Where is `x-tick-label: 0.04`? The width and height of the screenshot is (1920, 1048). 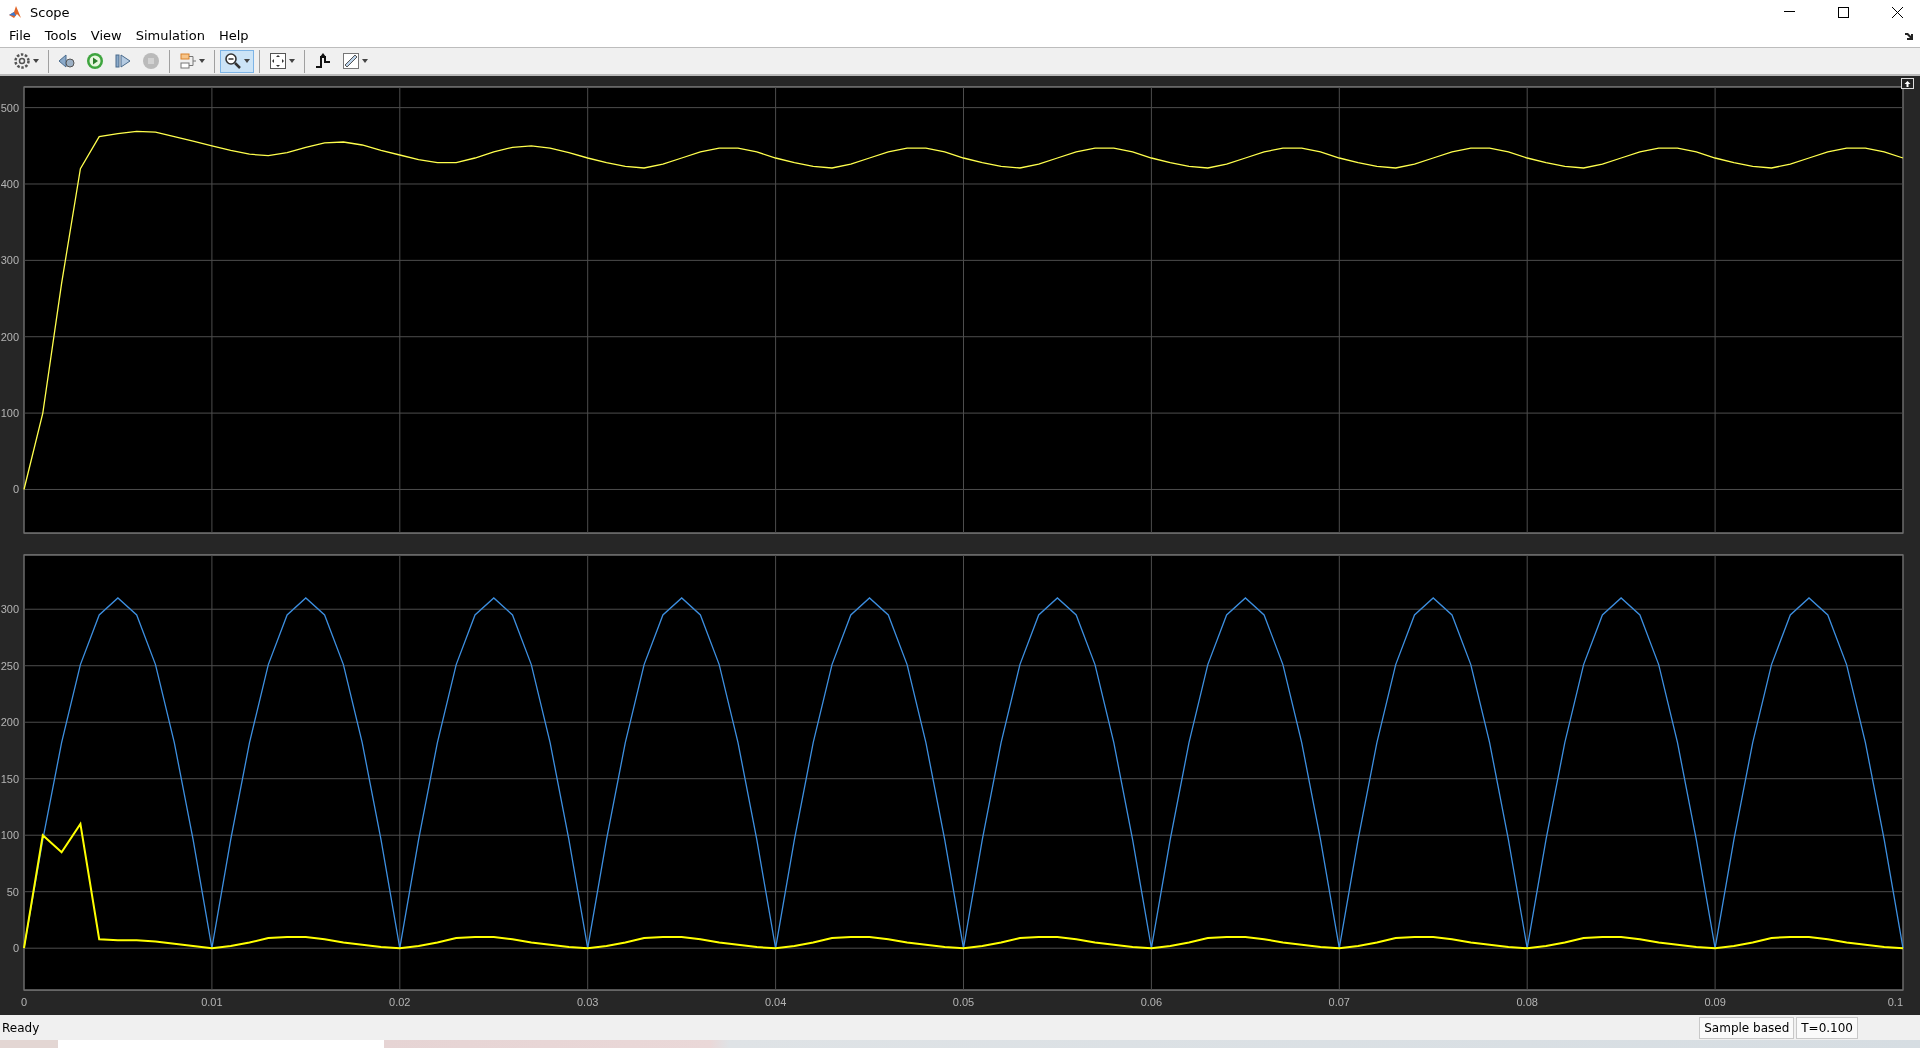 x-tick-label: 0.04 is located at coordinates (775, 1002).